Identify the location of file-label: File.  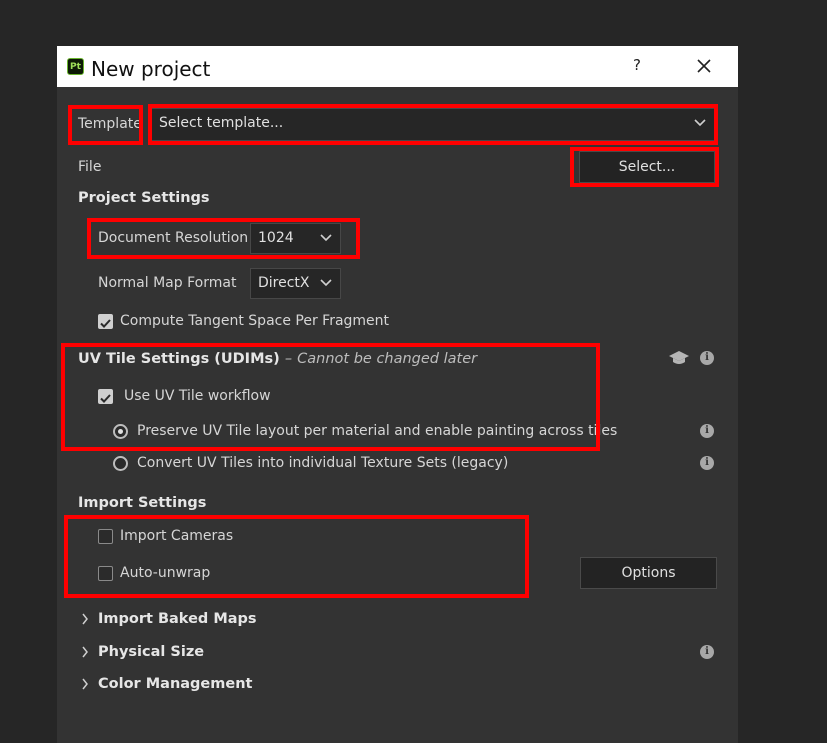
(90, 167).